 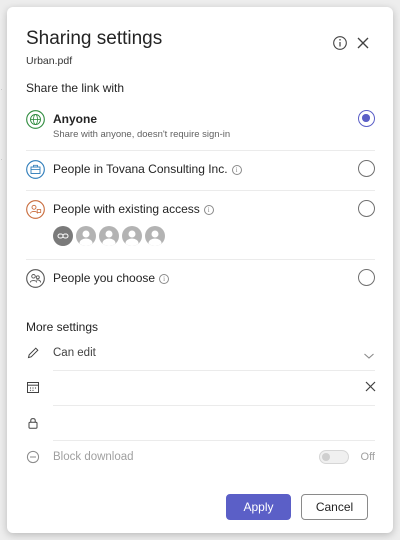 What do you see at coordinates (366, 208) in the screenshot?
I see `radio-existing-access` at bounding box center [366, 208].